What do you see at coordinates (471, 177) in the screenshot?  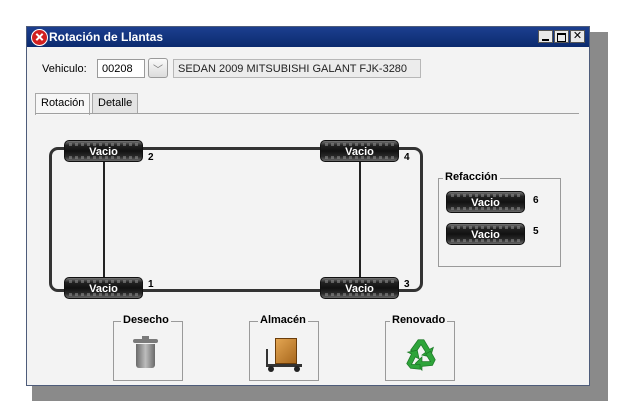 I see `refaccion-title: Refacción` at bounding box center [471, 177].